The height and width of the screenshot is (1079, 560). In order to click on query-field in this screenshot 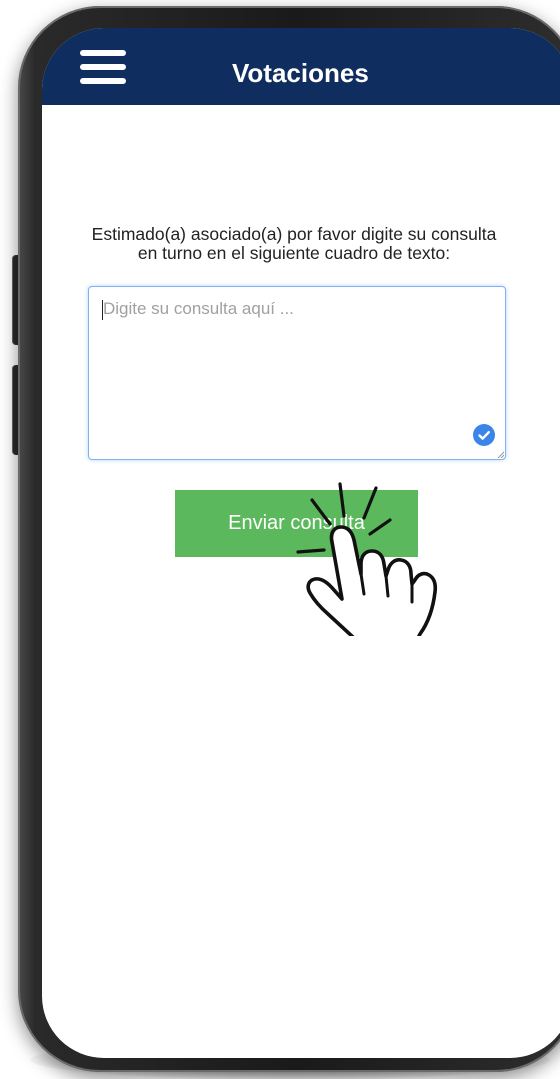, I will do `click(297, 373)`.